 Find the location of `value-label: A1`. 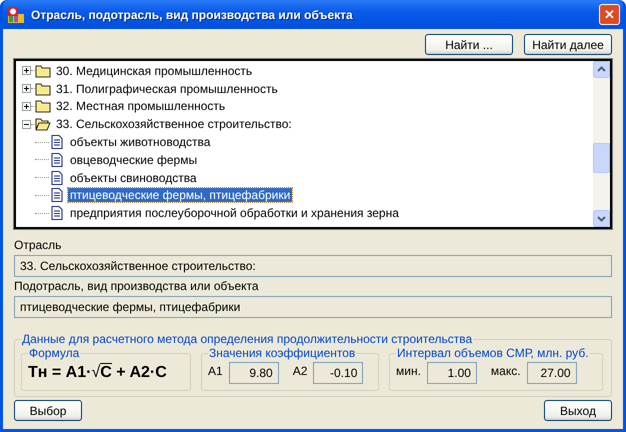

value-label: A1 is located at coordinates (215, 371).